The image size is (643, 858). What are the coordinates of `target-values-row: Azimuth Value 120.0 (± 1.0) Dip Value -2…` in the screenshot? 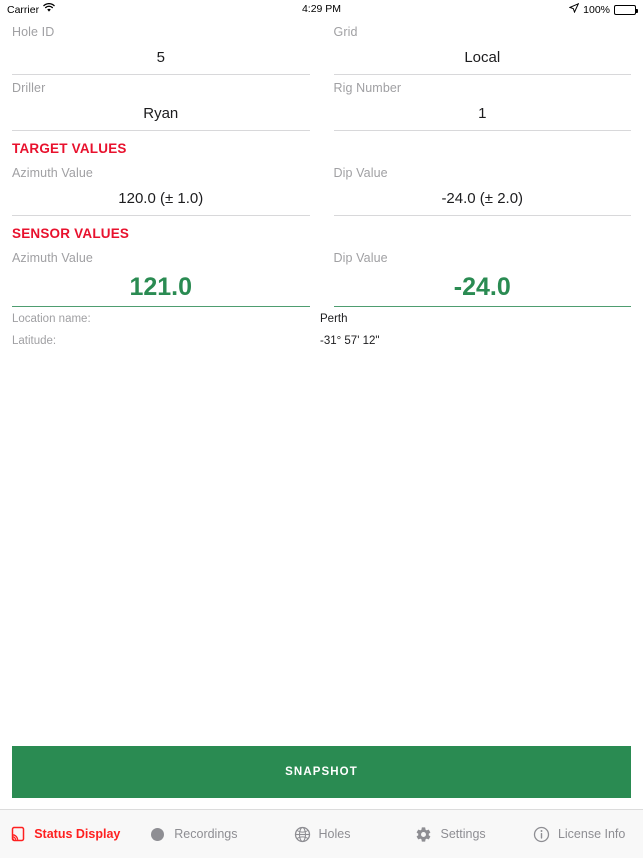 It's located at (321, 187).